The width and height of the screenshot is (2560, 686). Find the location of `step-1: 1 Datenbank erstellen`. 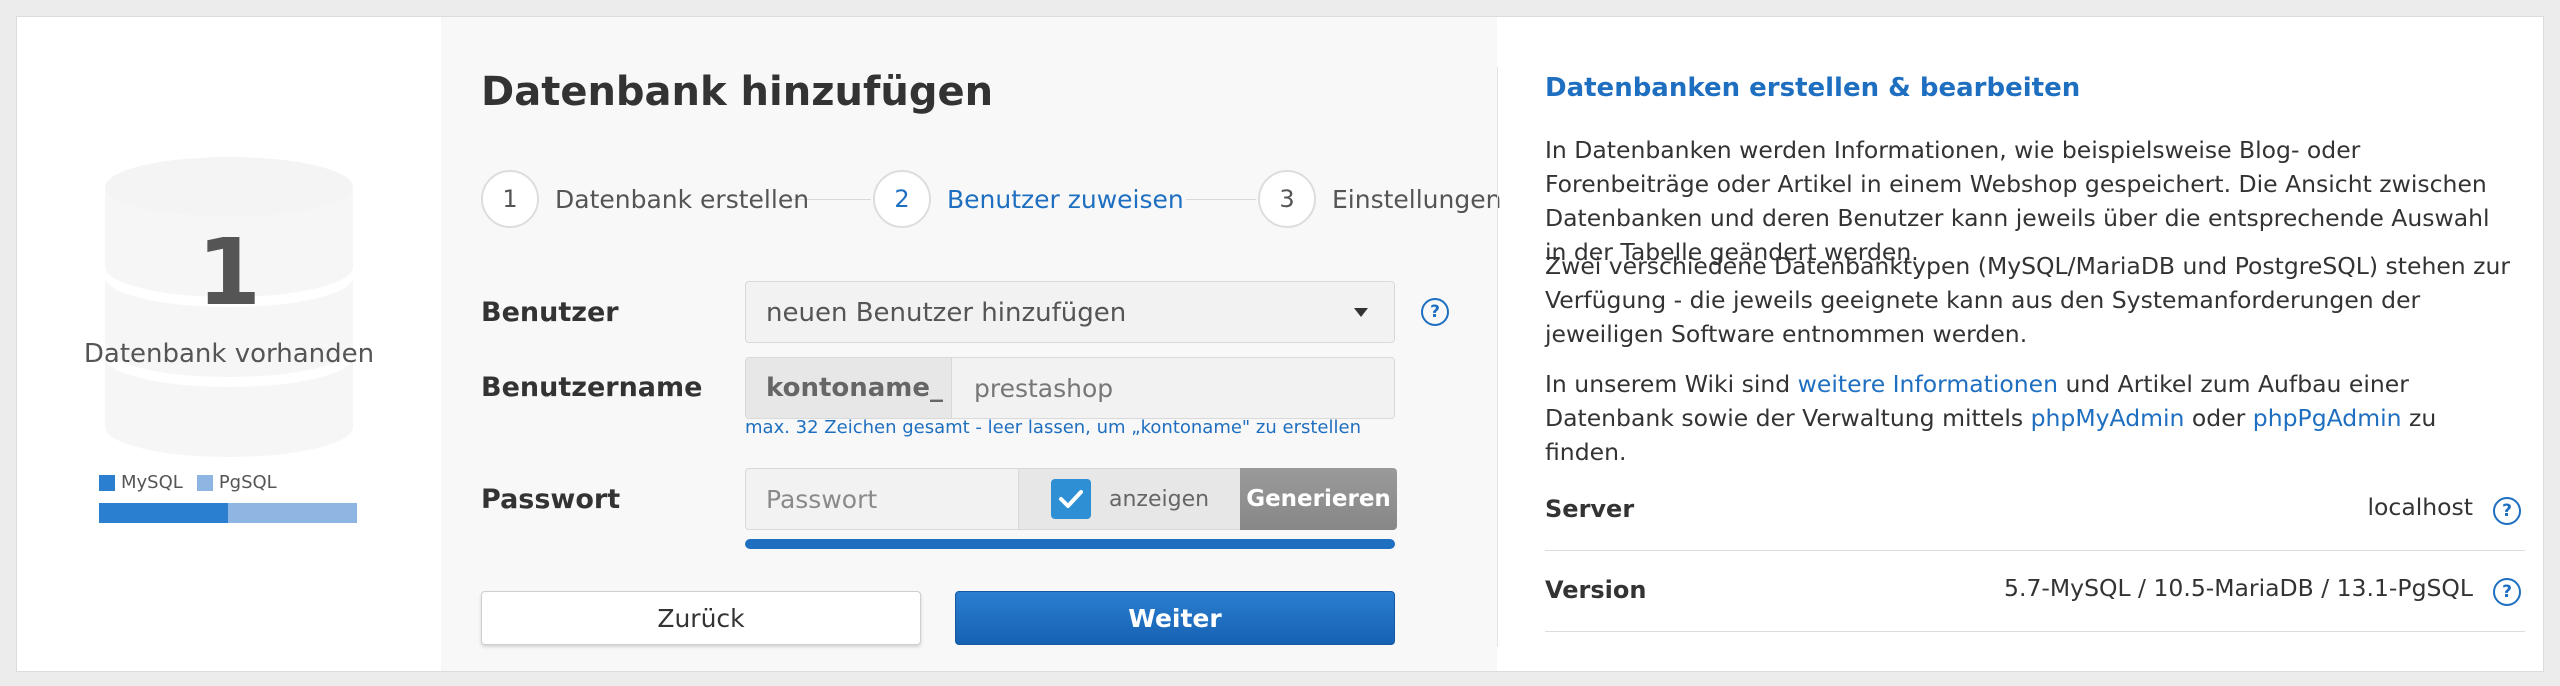

step-1: 1 Datenbank erstellen is located at coordinates (645, 199).